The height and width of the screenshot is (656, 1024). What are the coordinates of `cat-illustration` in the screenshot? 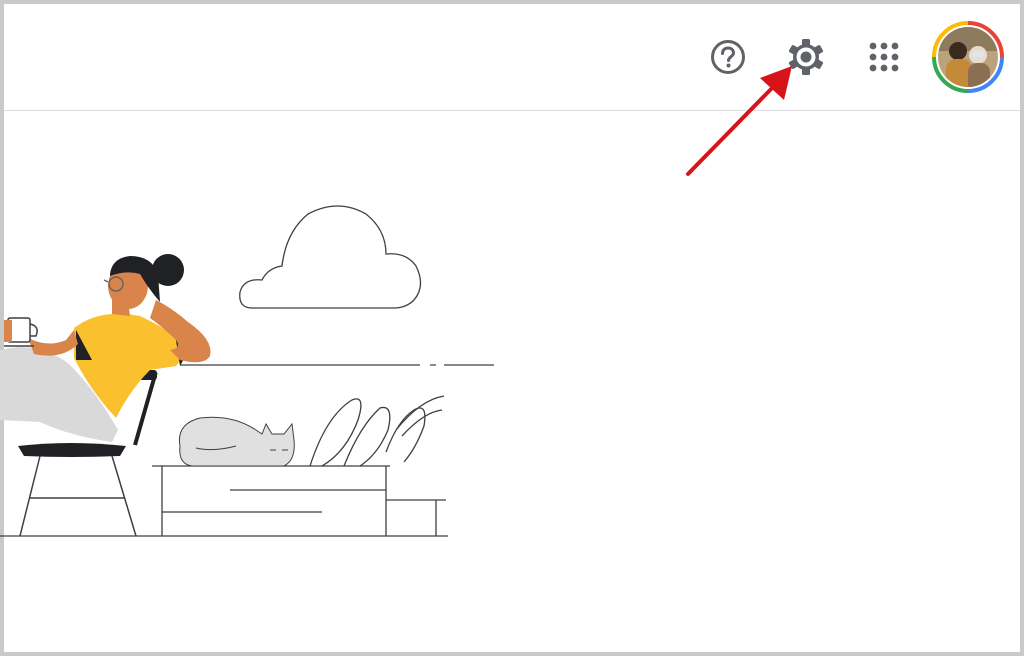 It's located at (236, 441).